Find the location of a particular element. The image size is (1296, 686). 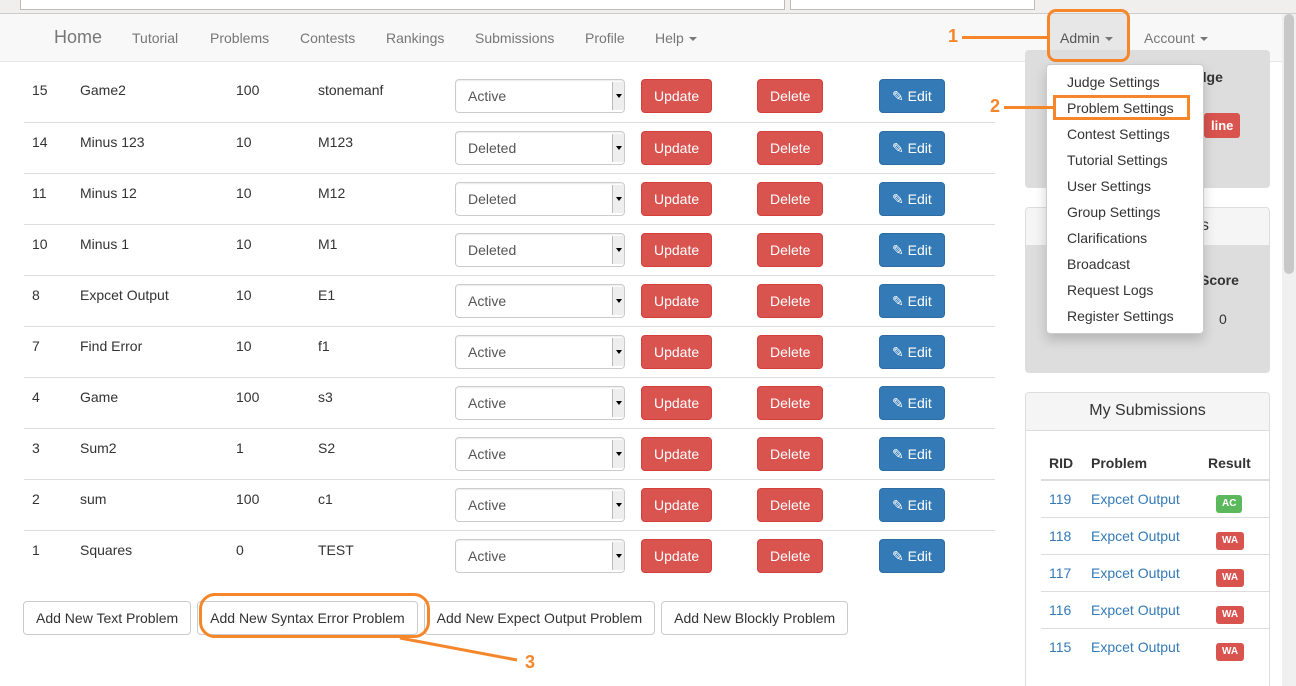

annotation-number: 3 is located at coordinates (530, 662).